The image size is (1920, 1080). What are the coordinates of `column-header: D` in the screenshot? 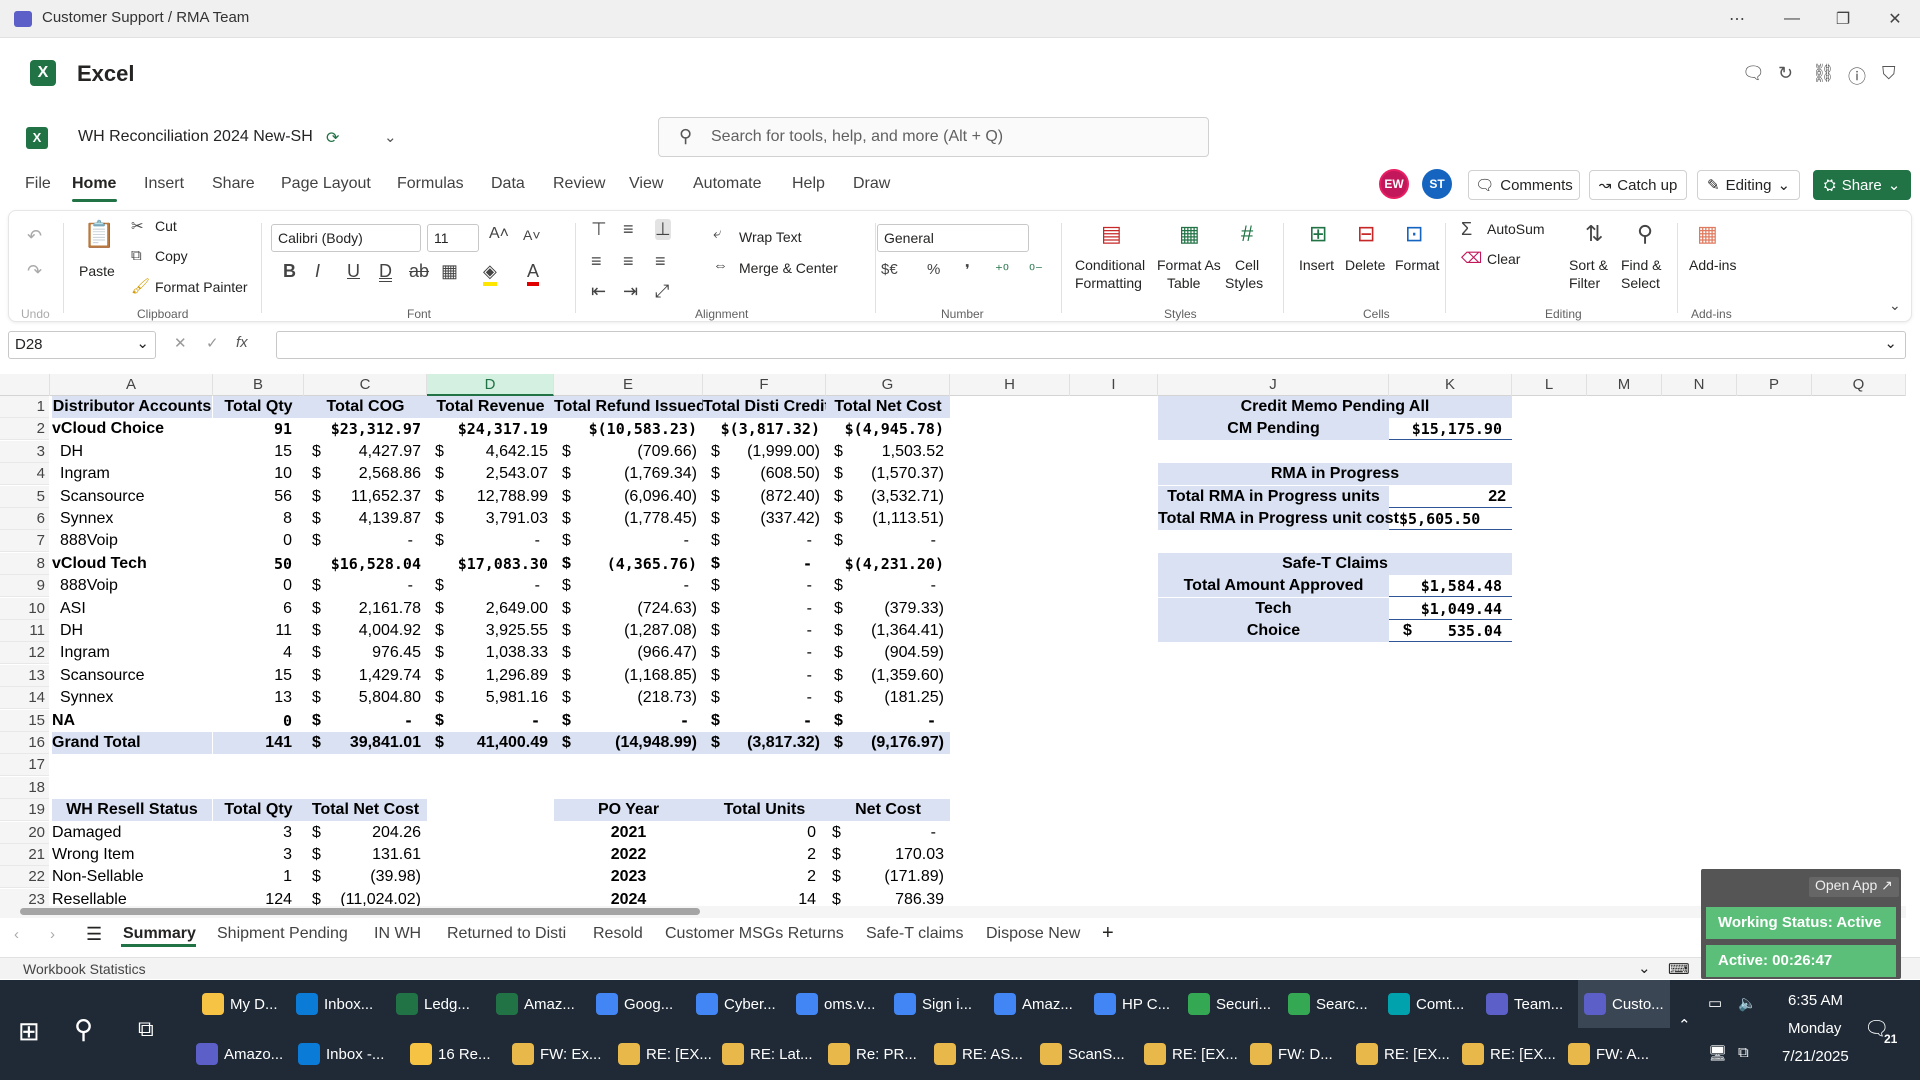 It's located at (490, 385).